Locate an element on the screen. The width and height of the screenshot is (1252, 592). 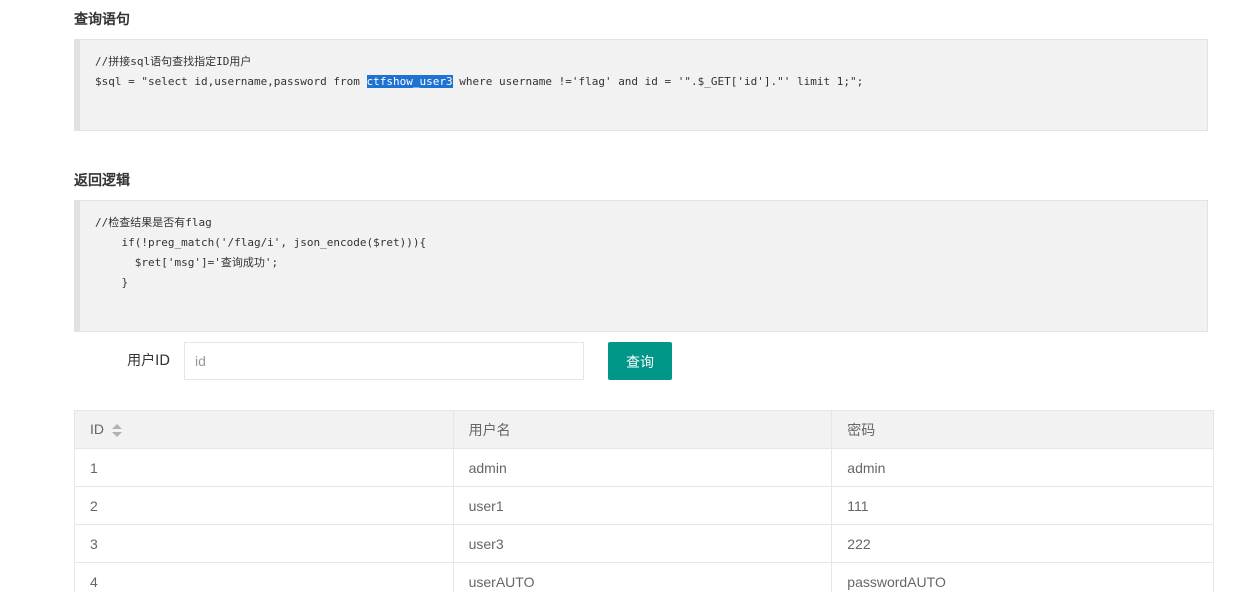
table-row: 3 user3 222 is located at coordinates (644, 543).